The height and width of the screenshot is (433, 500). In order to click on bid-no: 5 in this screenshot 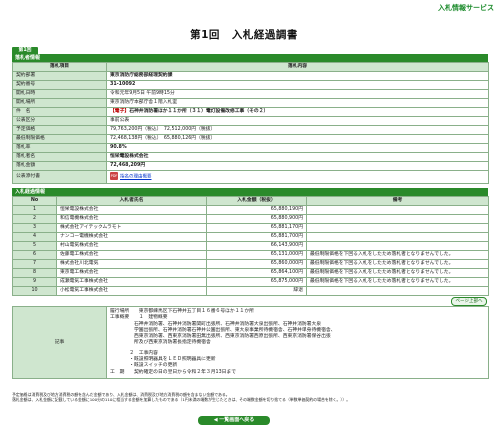, I will do `click(34, 246)`.